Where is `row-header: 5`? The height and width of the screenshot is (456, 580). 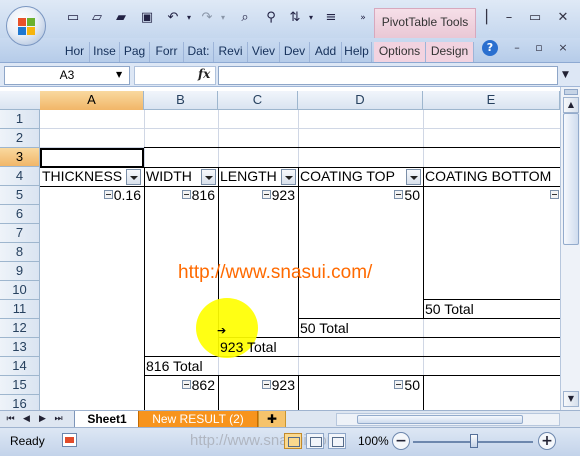 row-header: 5 is located at coordinates (20, 195).